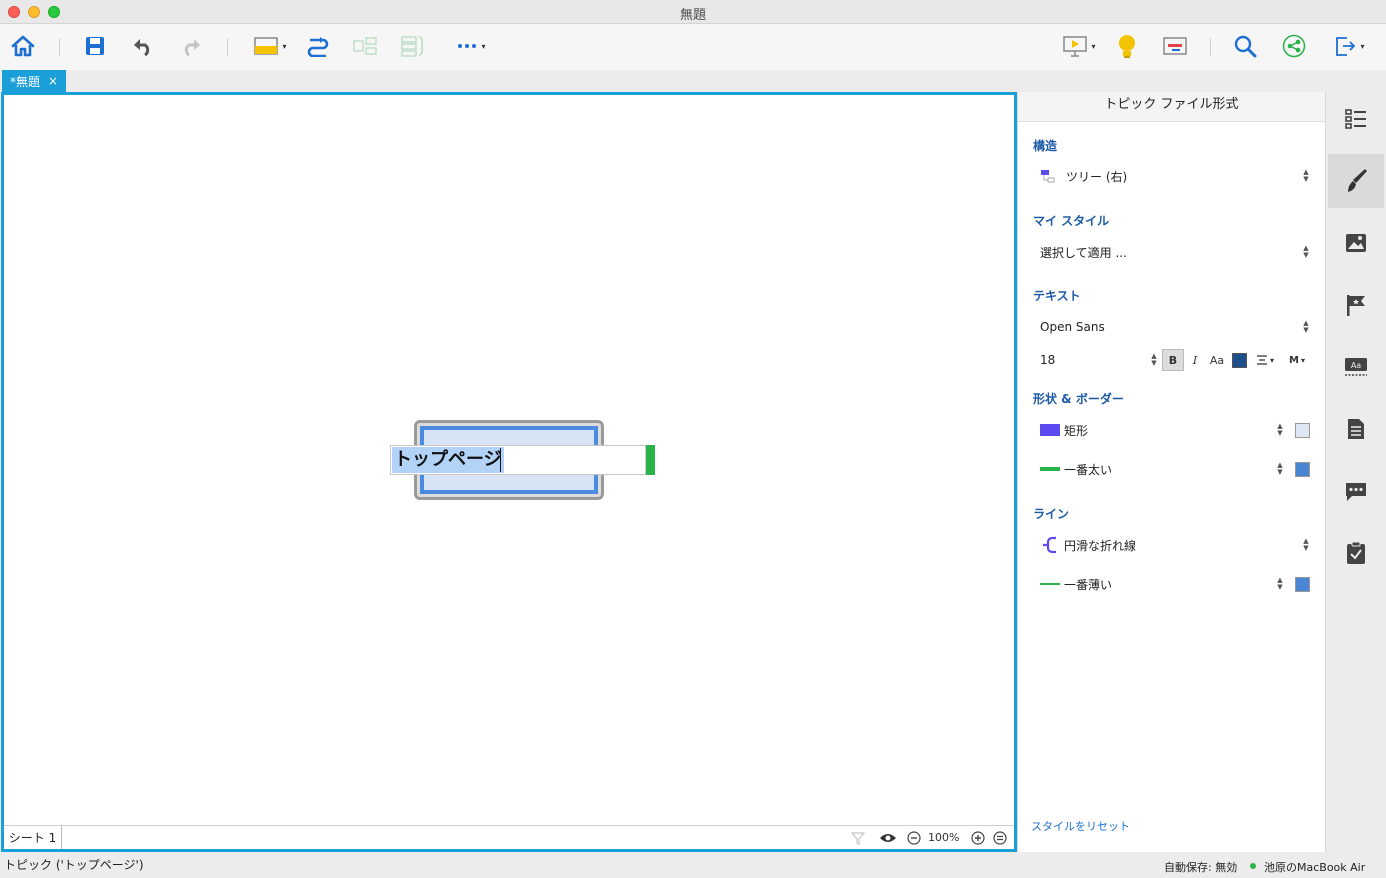 This screenshot has height=878, width=1386. I want to click on share-button, so click(1294, 46).